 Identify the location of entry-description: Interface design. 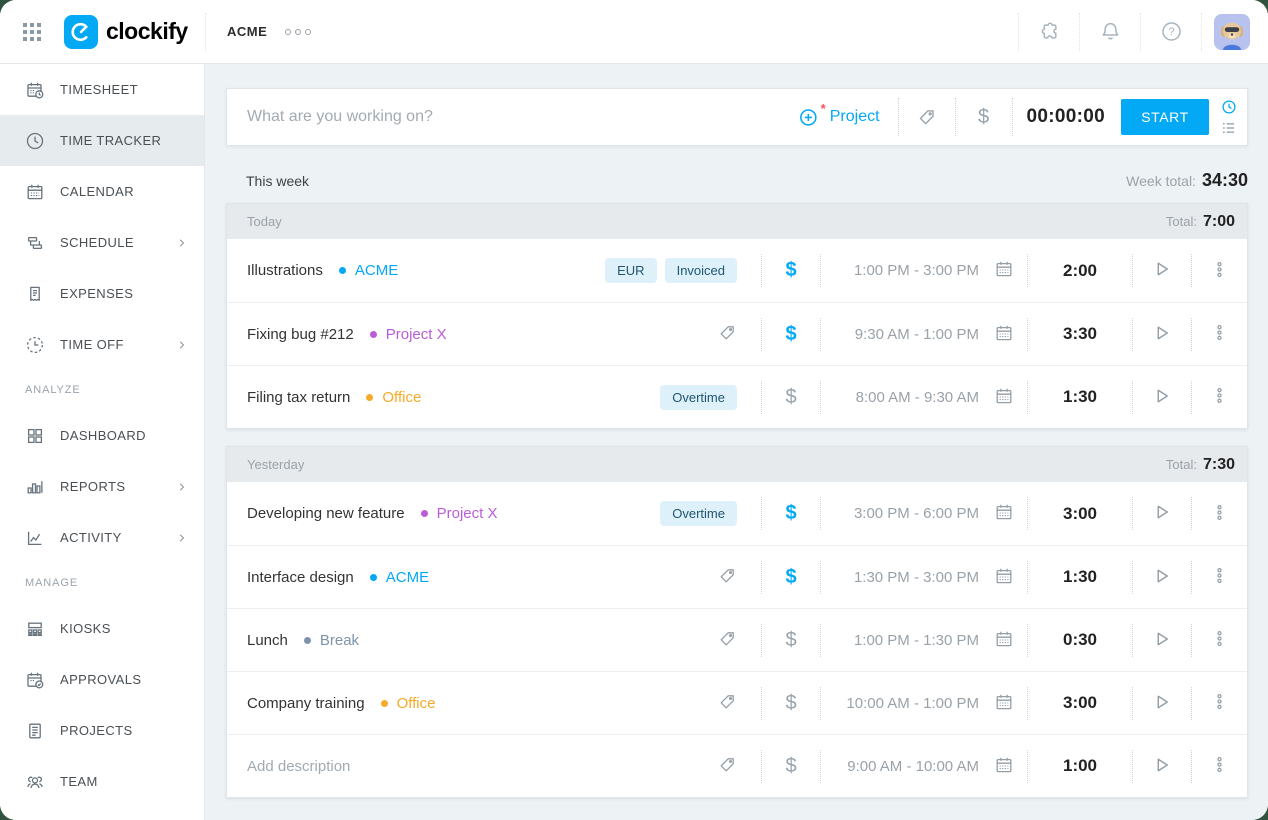
(300, 577).